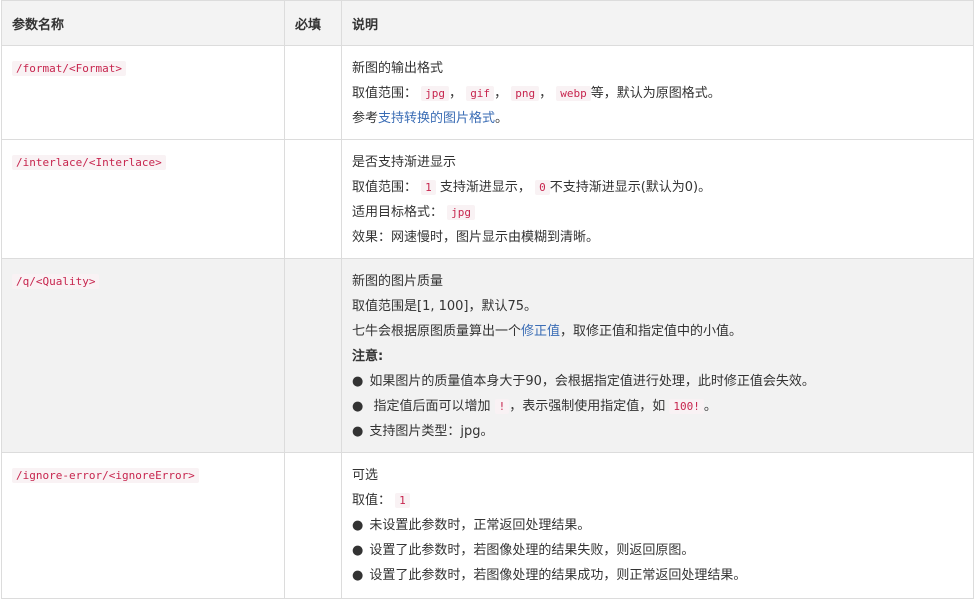 The width and height of the screenshot is (975, 599). What do you see at coordinates (69, 68) in the screenshot?
I see `param-name-code: /format/<Format>` at bounding box center [69, 68].